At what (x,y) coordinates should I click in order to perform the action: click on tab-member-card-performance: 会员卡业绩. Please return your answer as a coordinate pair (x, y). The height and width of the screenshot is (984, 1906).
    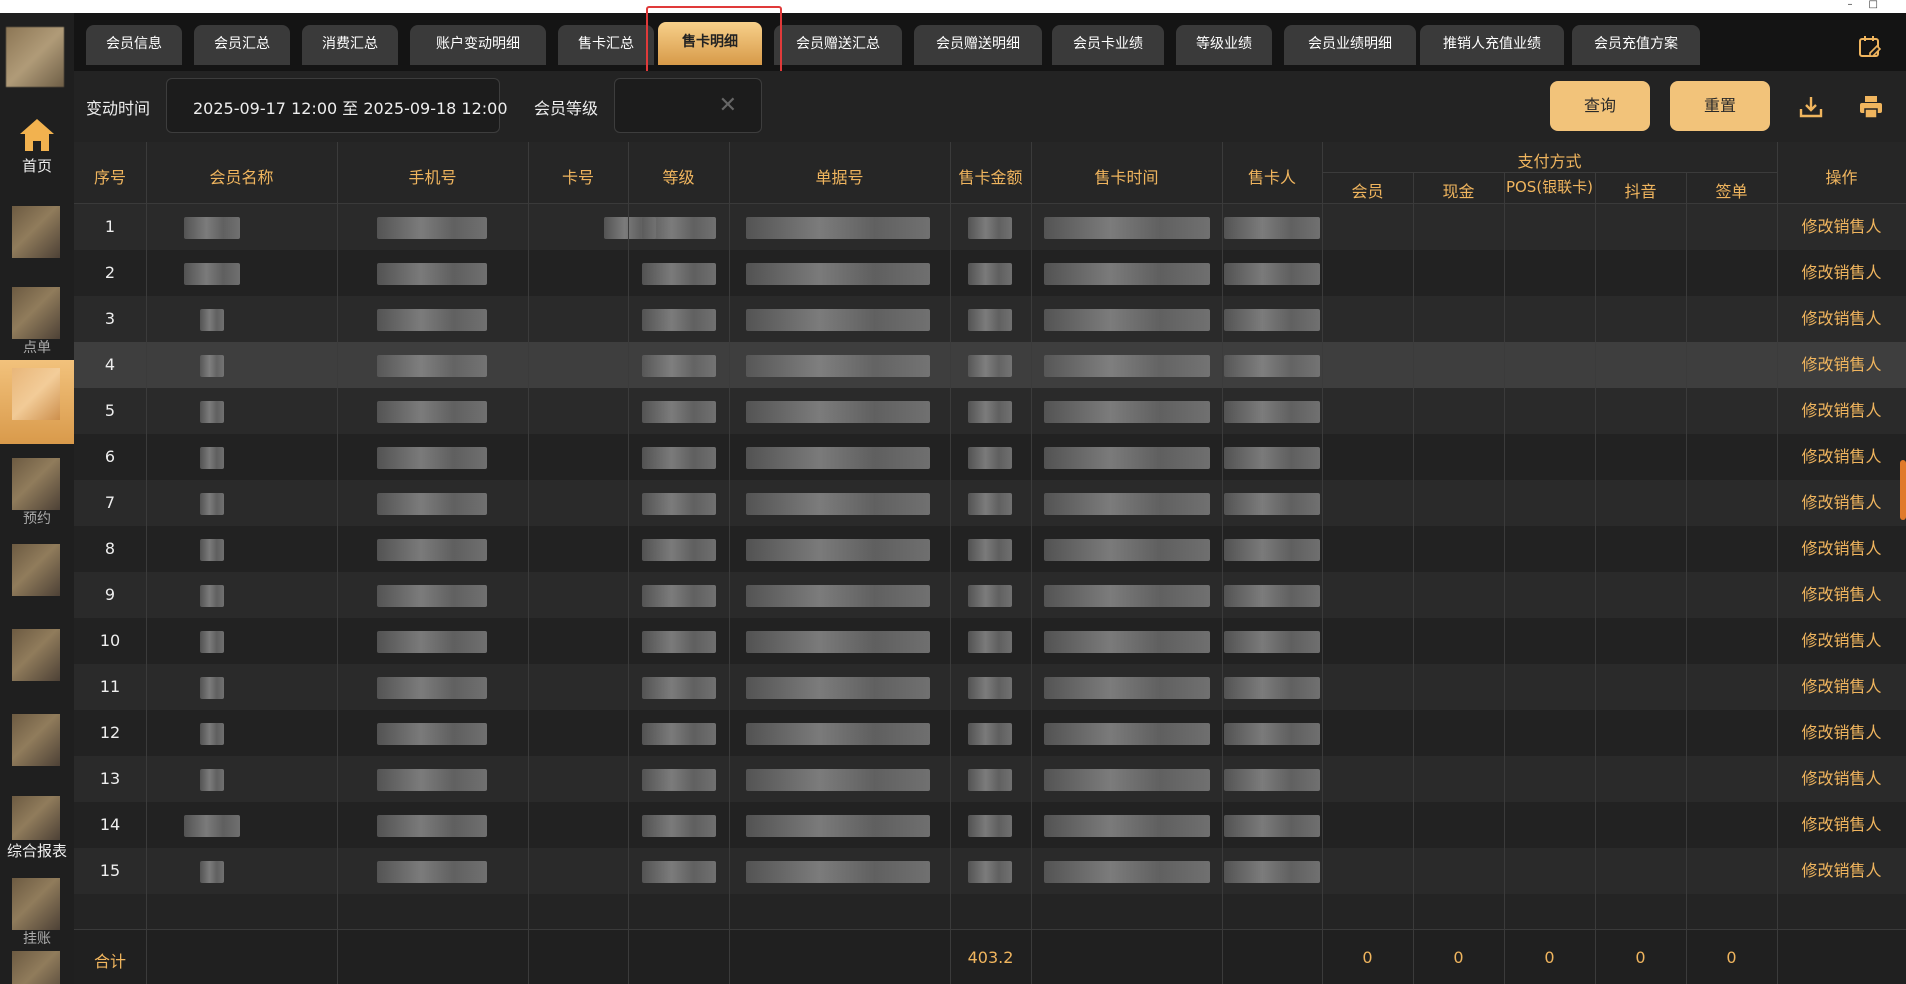
    Looking at the image, I should click on (1108, 45).